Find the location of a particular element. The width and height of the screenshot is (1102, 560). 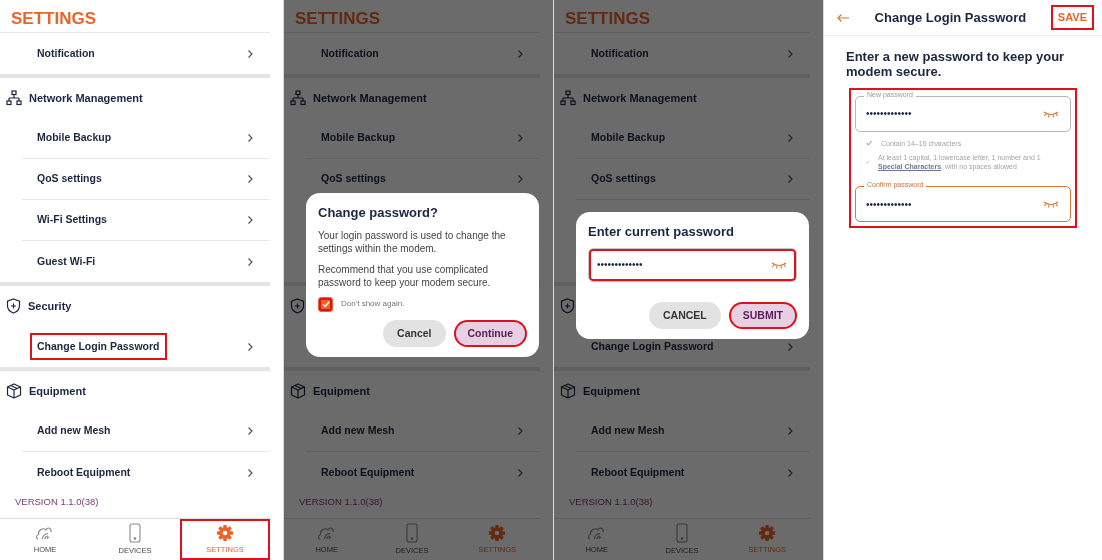

eye-closed-icon is located at coordinates (1051, 204).